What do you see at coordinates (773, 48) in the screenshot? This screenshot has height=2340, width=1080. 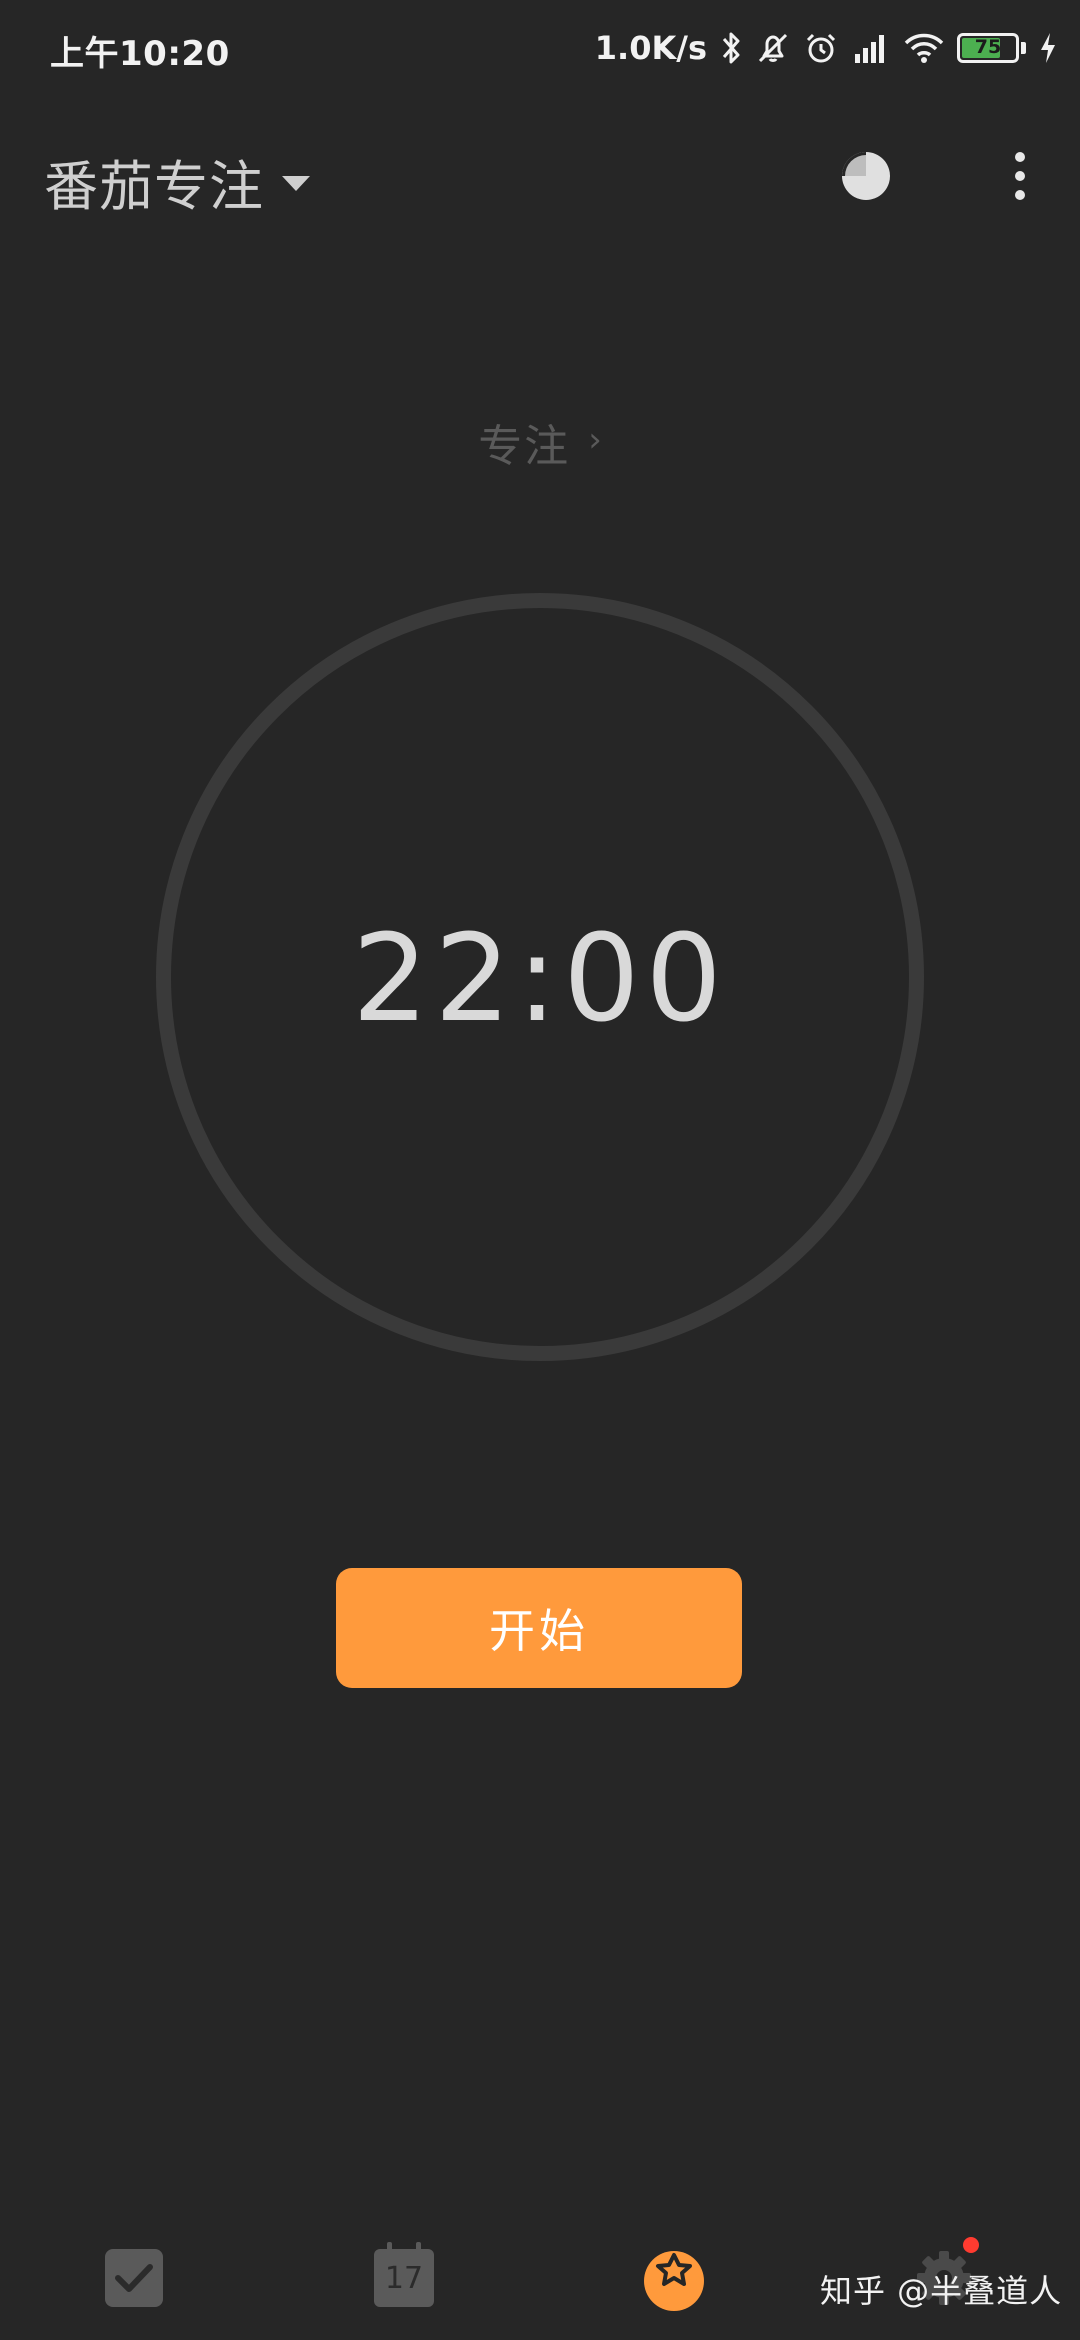 I see `mute-icon` at bounding box center [773, 48].